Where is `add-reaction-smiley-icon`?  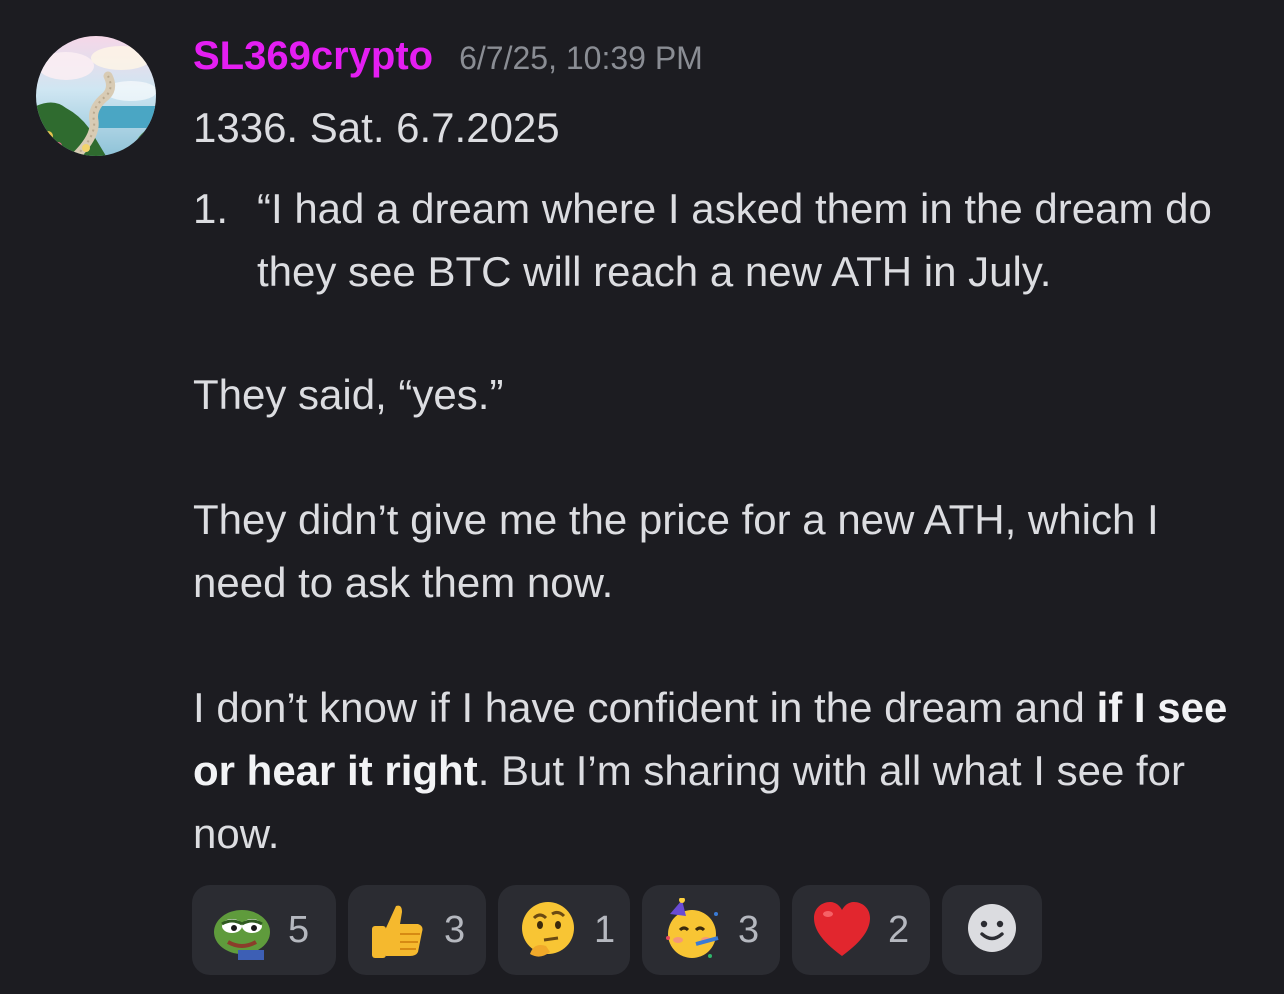 add-reaction-smiley-icon is located at coordinates (992, 930).